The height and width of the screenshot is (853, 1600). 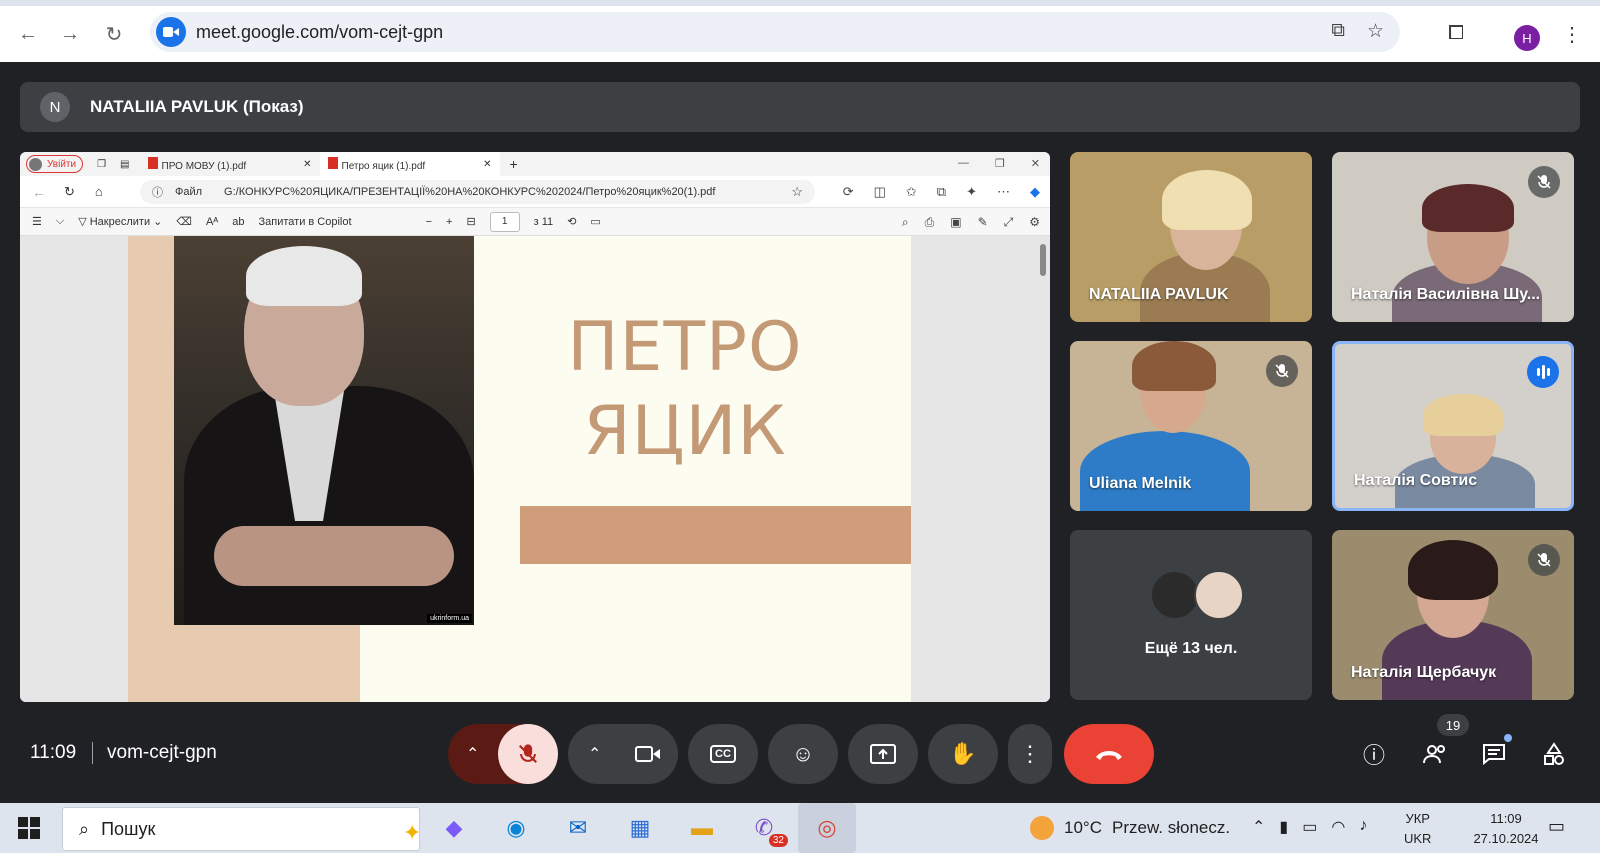 What do you see at coordinates (1191, 426) in the screenshot?
I see `participant-tile: Uliana Melnik` at bounding box center [1191, 426].